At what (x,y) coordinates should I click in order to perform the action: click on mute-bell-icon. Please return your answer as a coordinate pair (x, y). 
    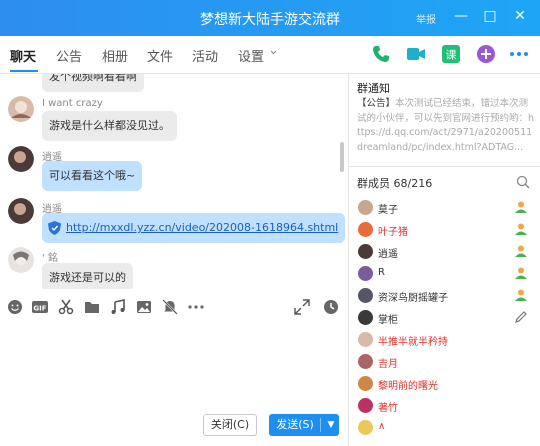
    Looking at the image, I should click on (170, 307).